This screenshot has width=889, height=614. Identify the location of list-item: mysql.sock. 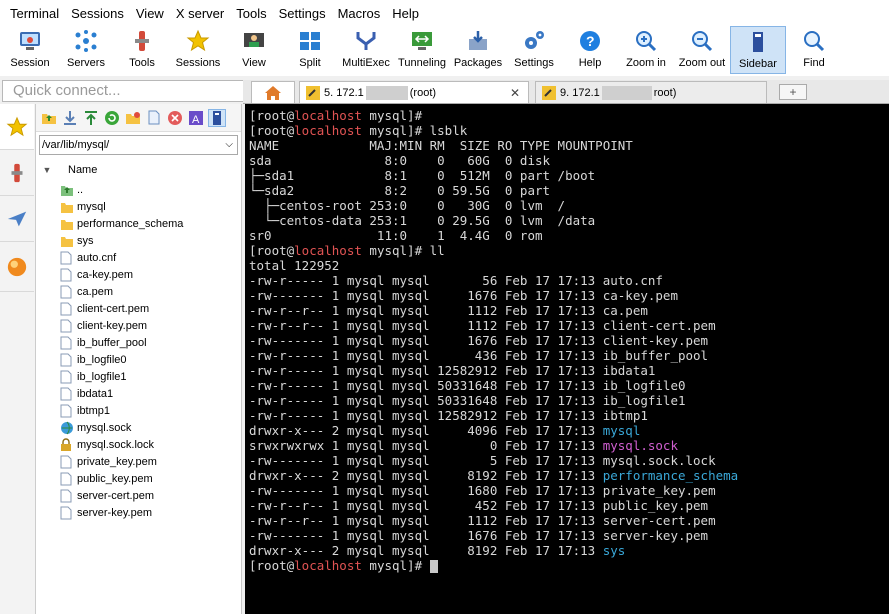
(138, 427).